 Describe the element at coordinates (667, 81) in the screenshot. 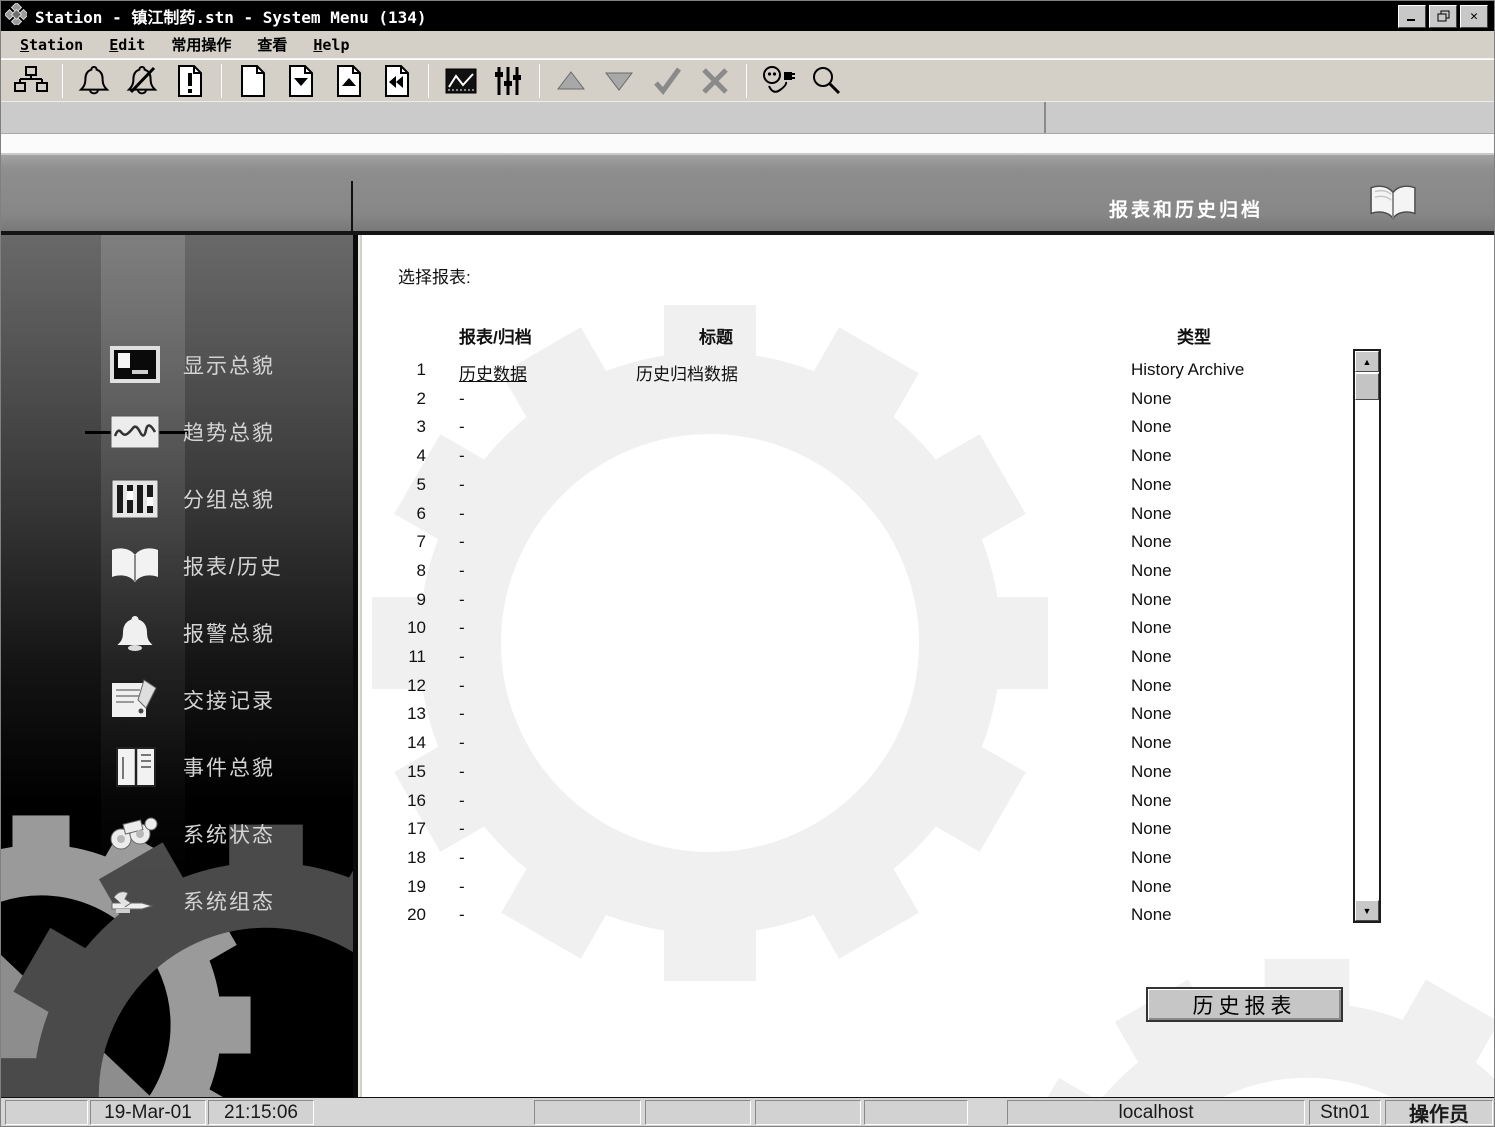

I see `accept-icon` at that location.